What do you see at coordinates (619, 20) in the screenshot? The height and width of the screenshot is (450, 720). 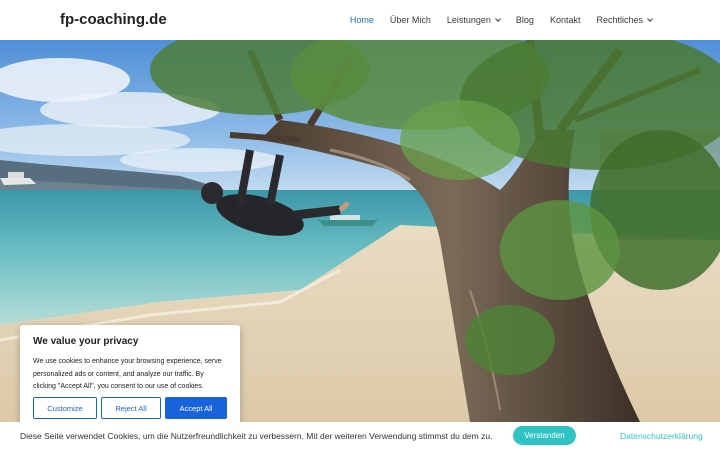 I see `nav-label: Rechtliches` at bounding box center [619, 20].